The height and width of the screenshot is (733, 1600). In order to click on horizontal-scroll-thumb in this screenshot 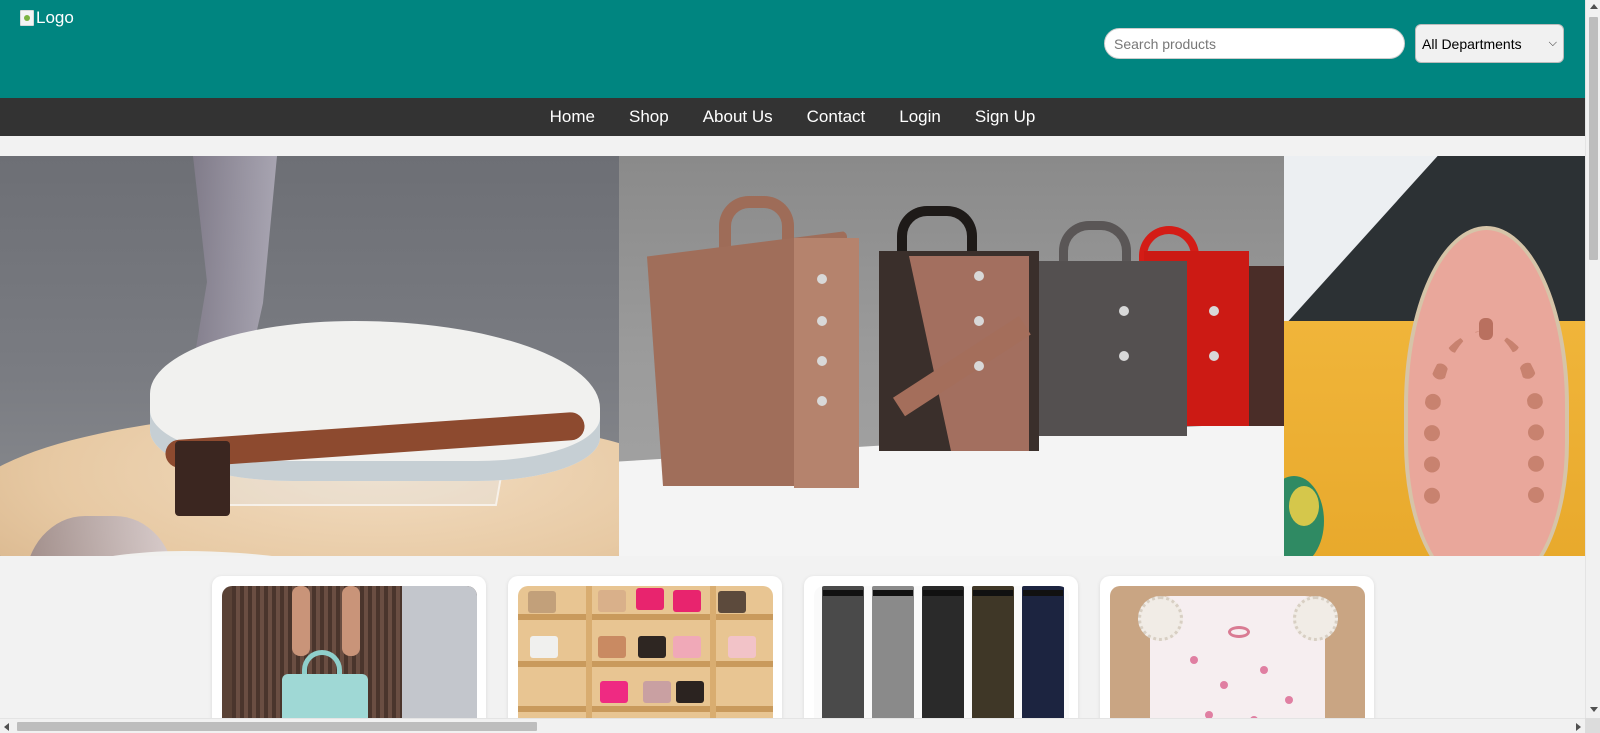, I will do `click(277, 726)`.